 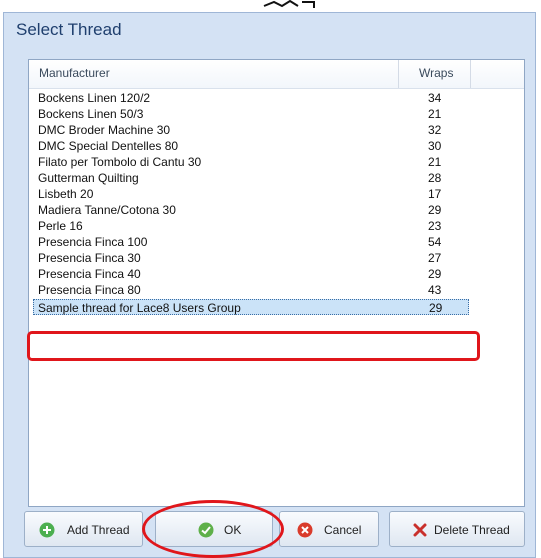 I want to click on wraps-cell: 32, so click(x=435, y=130).